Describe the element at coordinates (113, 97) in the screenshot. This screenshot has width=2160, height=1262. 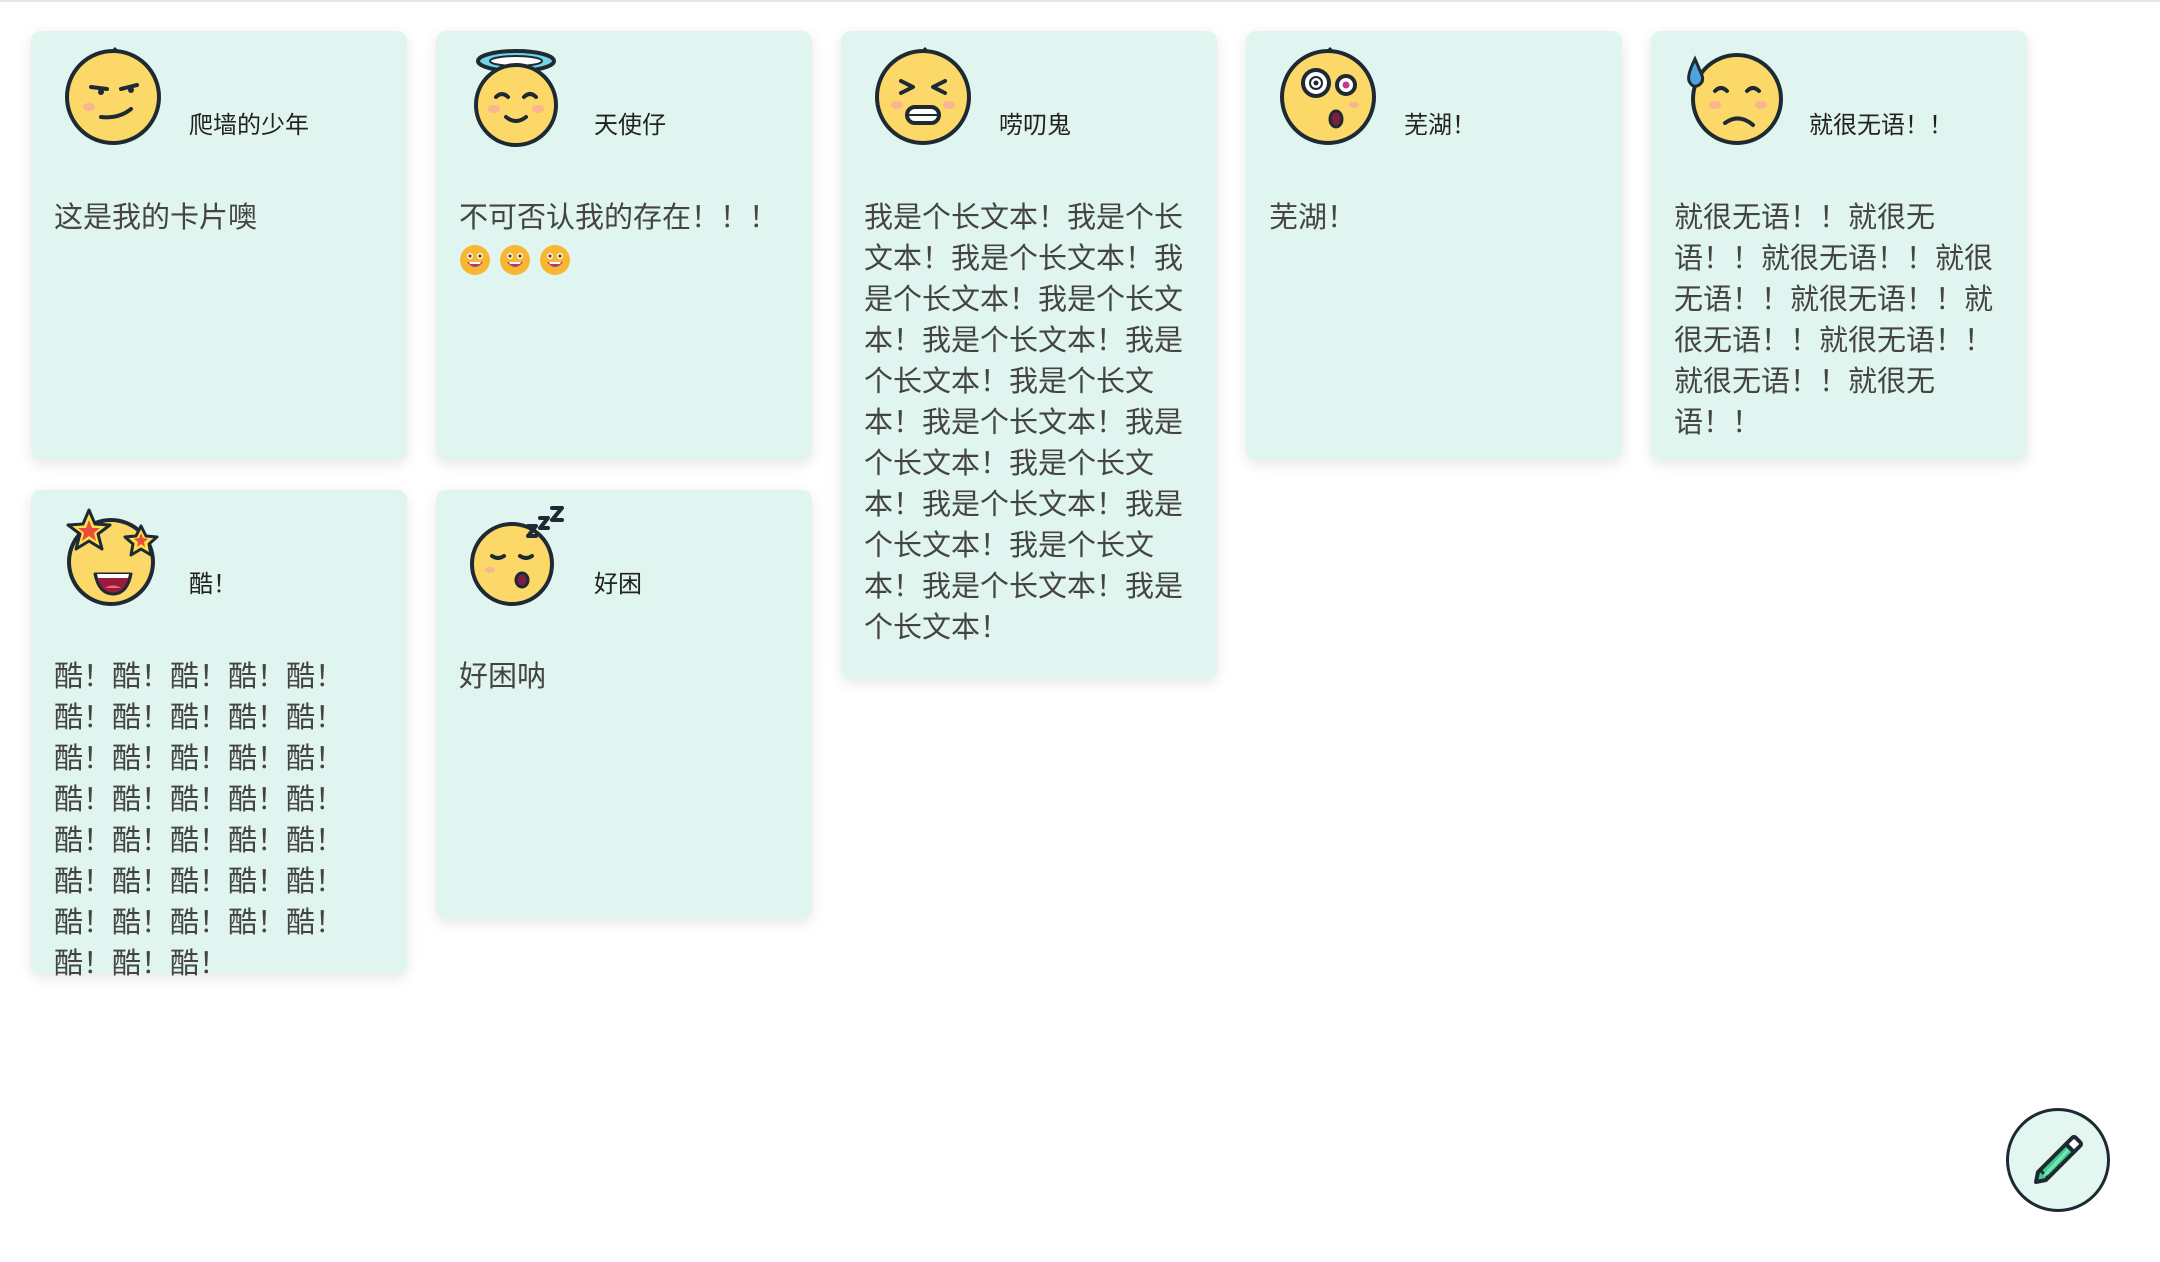
I see `smirk-face-icon` at that location.